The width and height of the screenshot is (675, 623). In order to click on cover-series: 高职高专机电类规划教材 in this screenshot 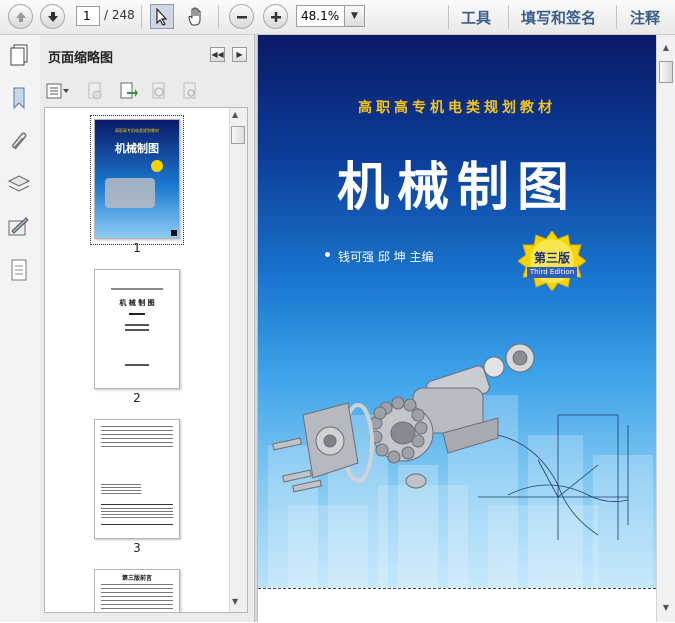, I will do `click(457, 108)`.